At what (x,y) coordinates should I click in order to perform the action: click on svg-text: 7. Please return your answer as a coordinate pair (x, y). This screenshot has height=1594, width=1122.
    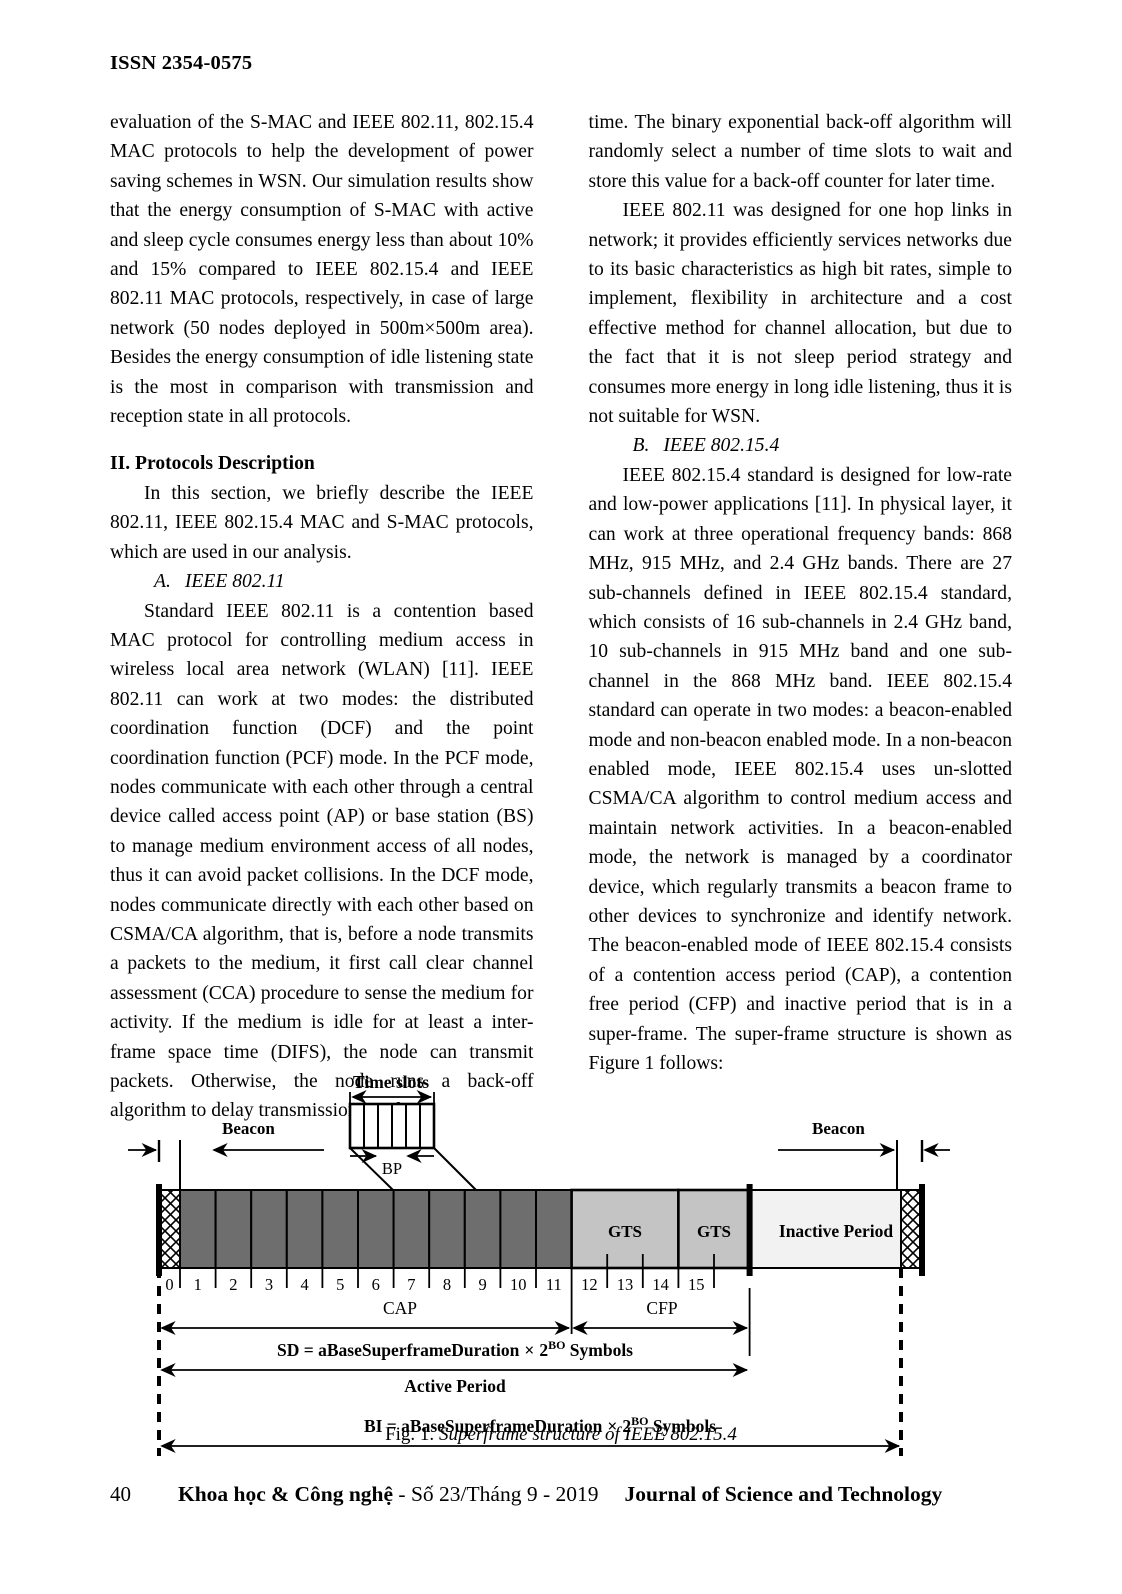
    Looking at the image, I should click on (411, 1284).